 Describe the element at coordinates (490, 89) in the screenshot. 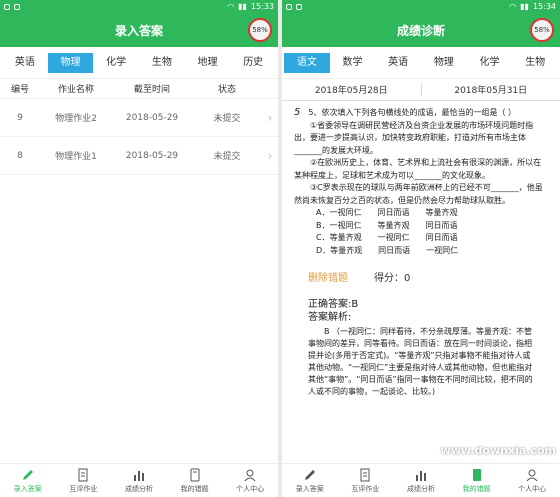

I see `end-date: 2018年05月31日` at that location.